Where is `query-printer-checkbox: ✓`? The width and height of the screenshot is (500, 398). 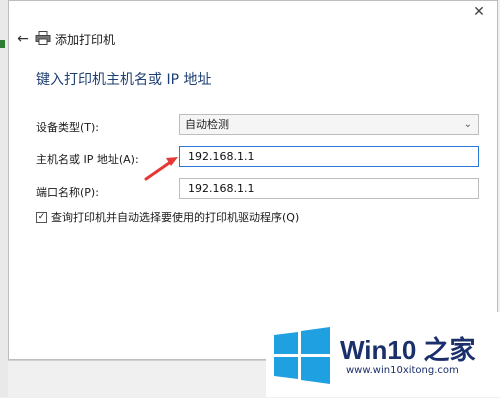
query-printer-checkbox: ✓ is located at coordinates (41, 217).